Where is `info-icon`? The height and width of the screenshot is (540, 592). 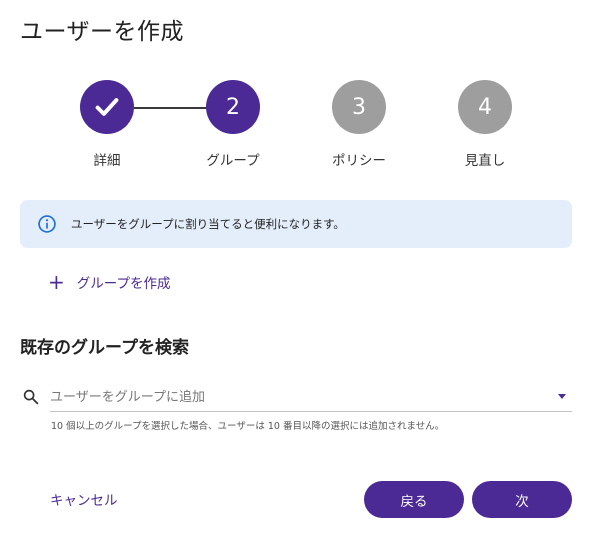 info-icon is located at coordinates (47, 224).